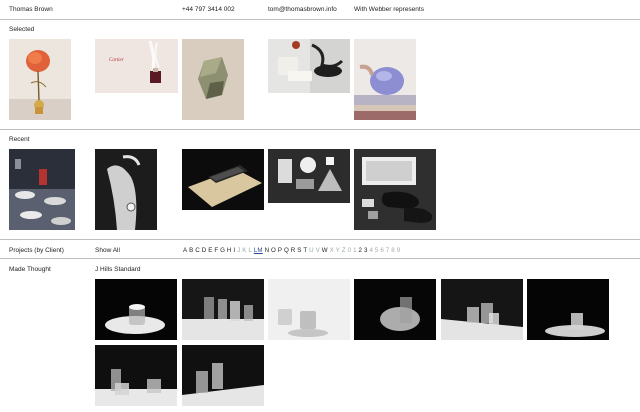 Image resolution: width=640 pixels, height=412 pixels. Describe the element at coordinates (19, 139) in the screenshot. I see `section-label-recent: Recent` at that location.